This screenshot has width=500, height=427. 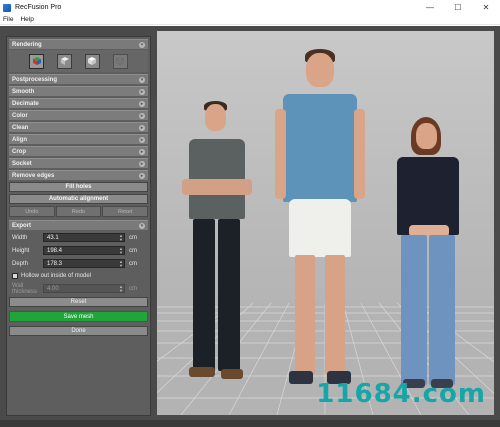 What do you see at coordinates (84, 250) in the screenshot?
I see `height-input: 198.4 ▲ ▼` at bounding box center [84, 250].